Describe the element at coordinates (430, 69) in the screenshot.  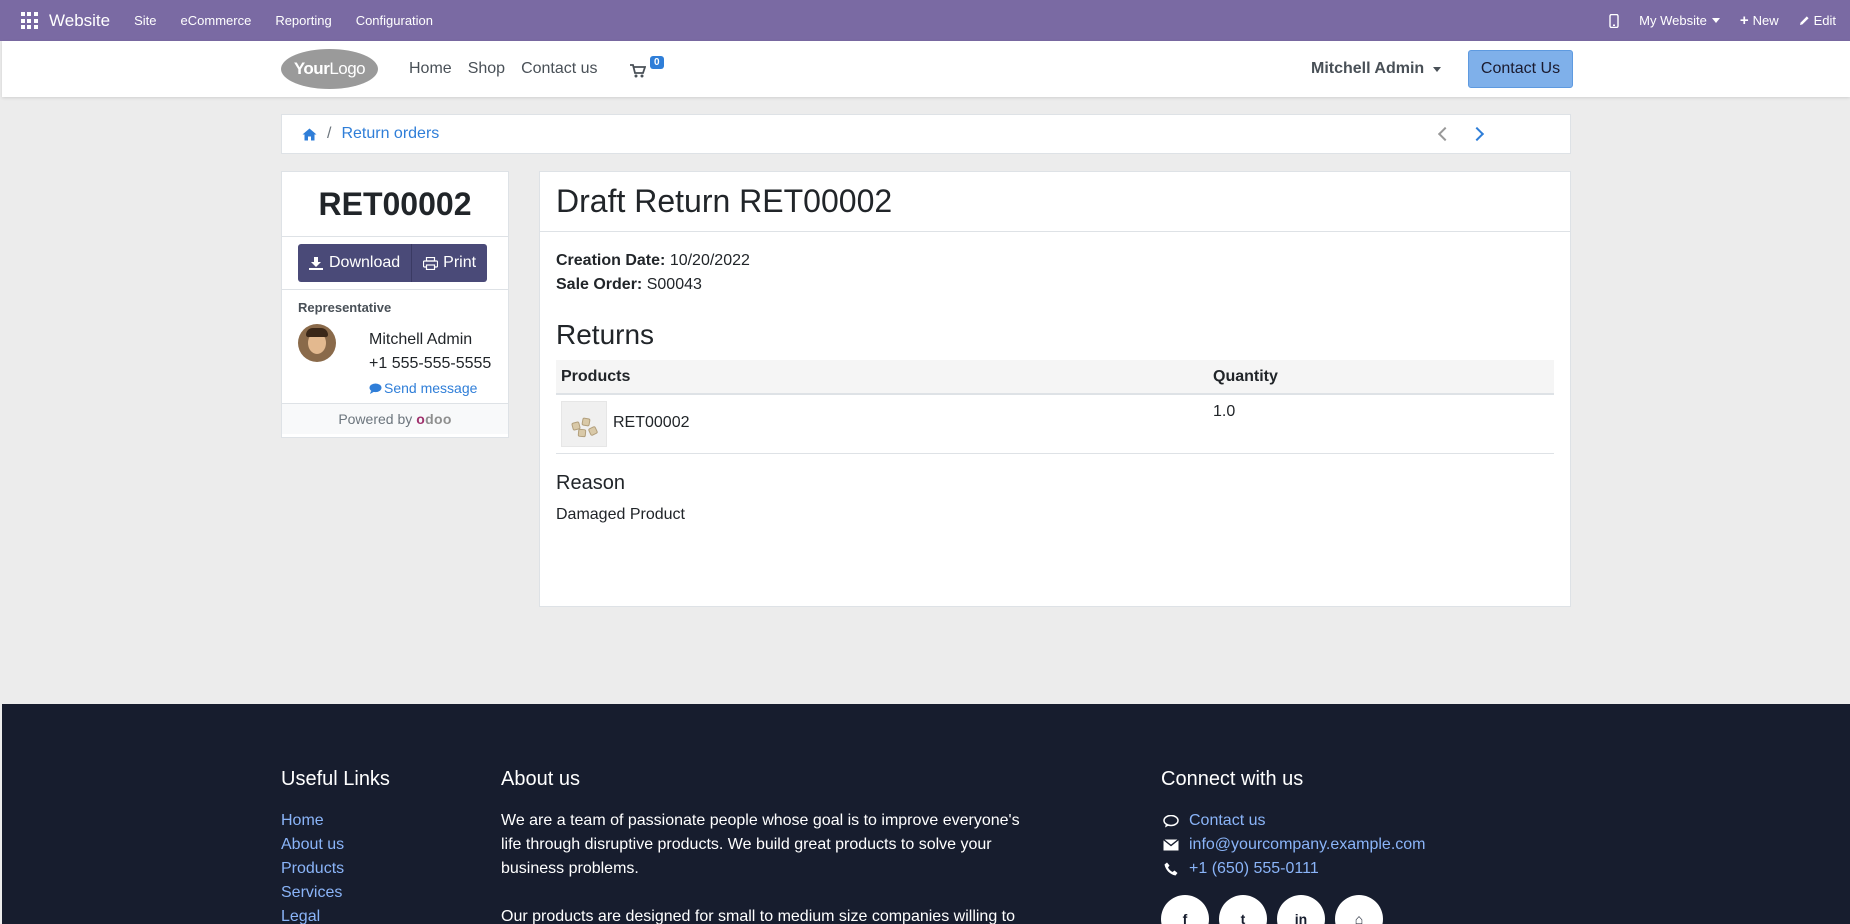
I see `nav-home: Home` at that location.